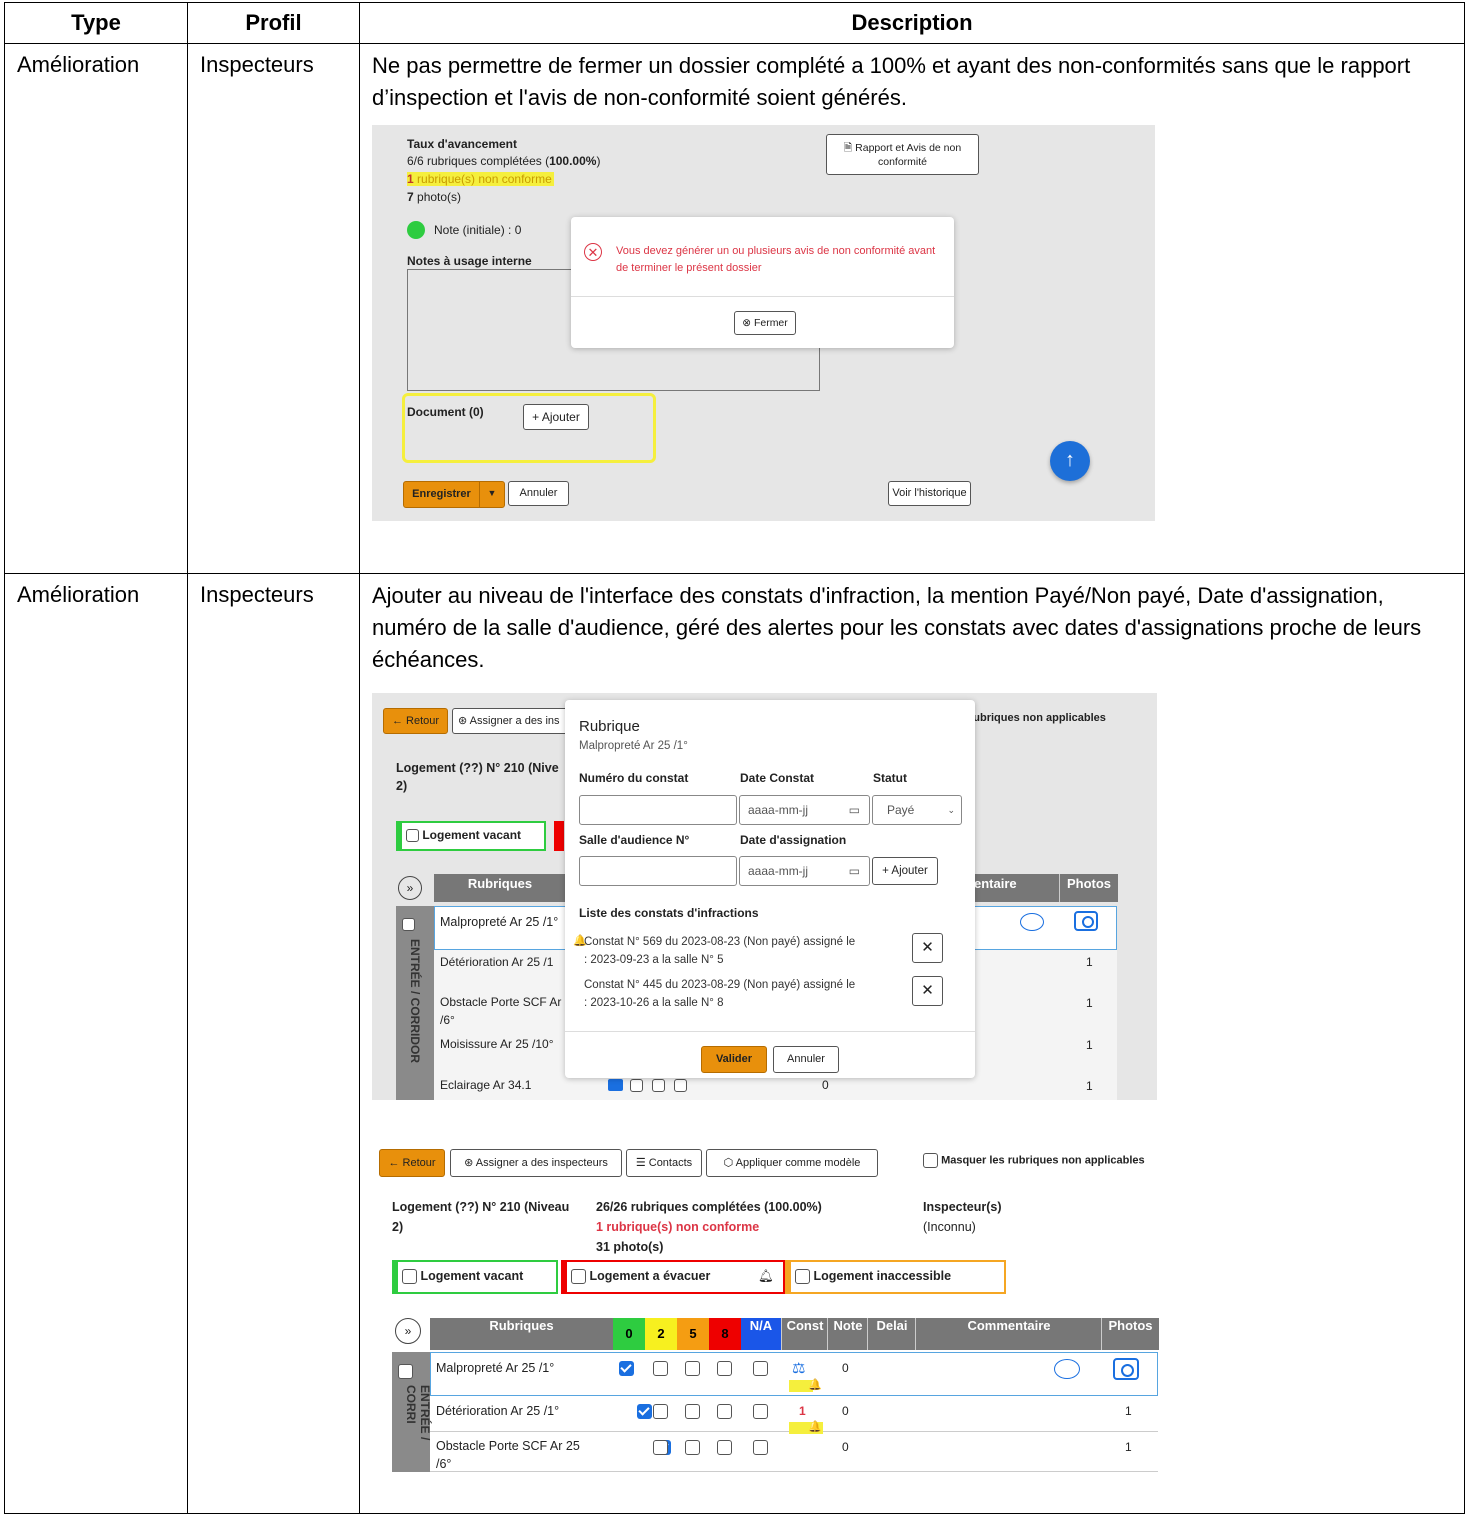 The image size is (1468, 1521). I want to click on date-input: aaaa-mm-jj ▭, so click(804, 810).